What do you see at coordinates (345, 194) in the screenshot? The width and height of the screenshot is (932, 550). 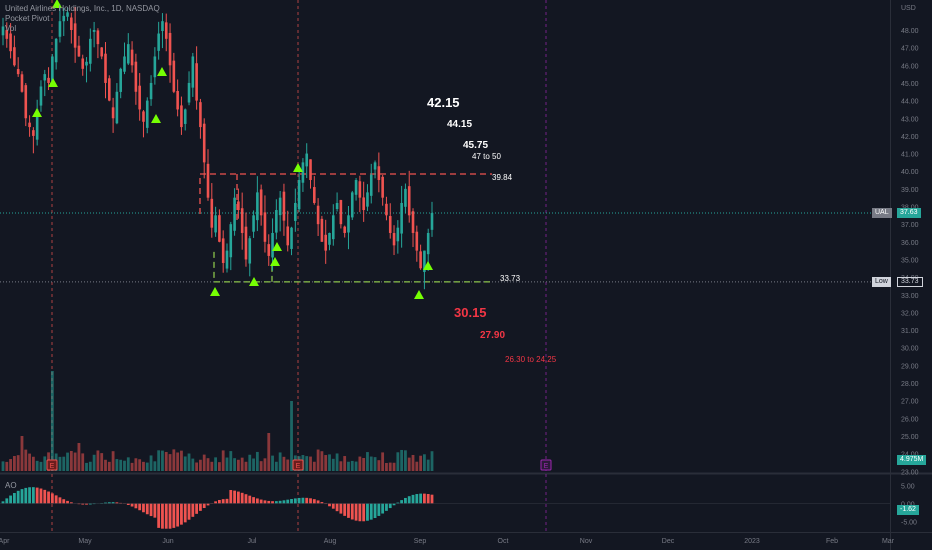 I see `resistance-line` at bounding box center [345, 194].